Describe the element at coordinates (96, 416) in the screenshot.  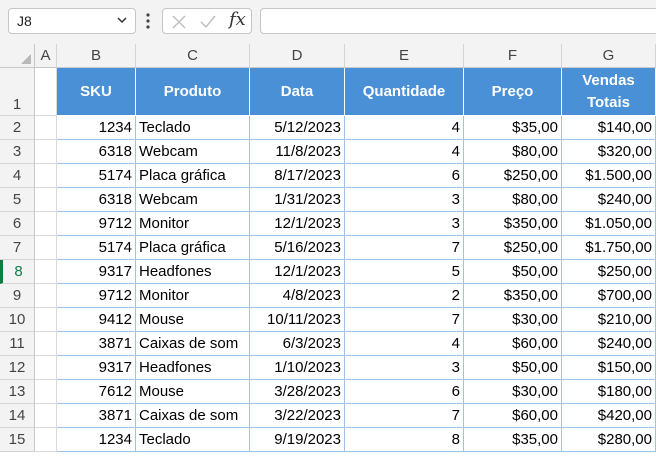
I see `table-cell: 3871` at that location.